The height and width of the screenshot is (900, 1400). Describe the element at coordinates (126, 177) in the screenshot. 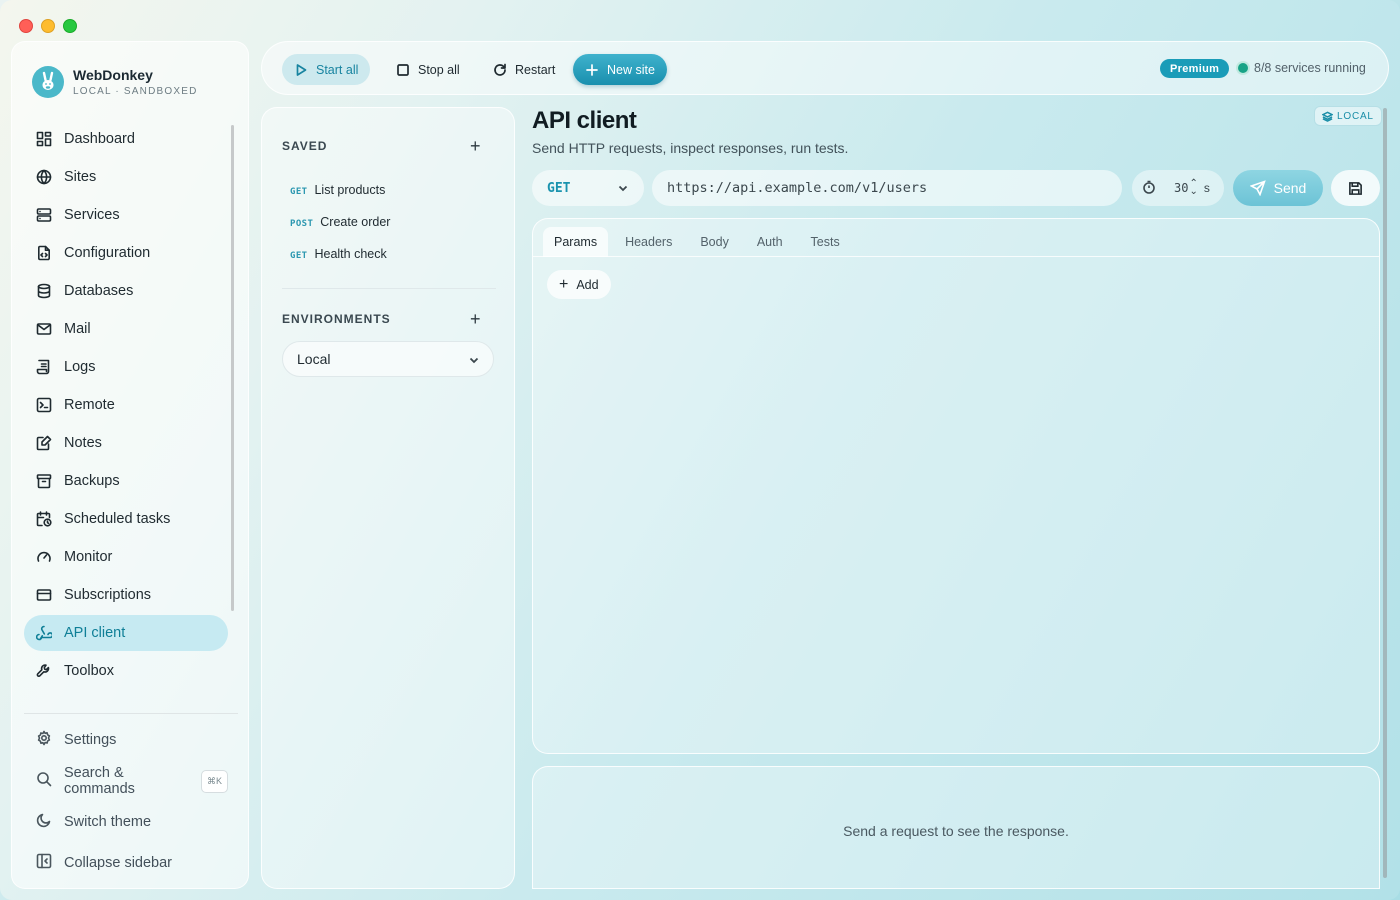

I see `sidebar-item-sites: Sites` at that location.